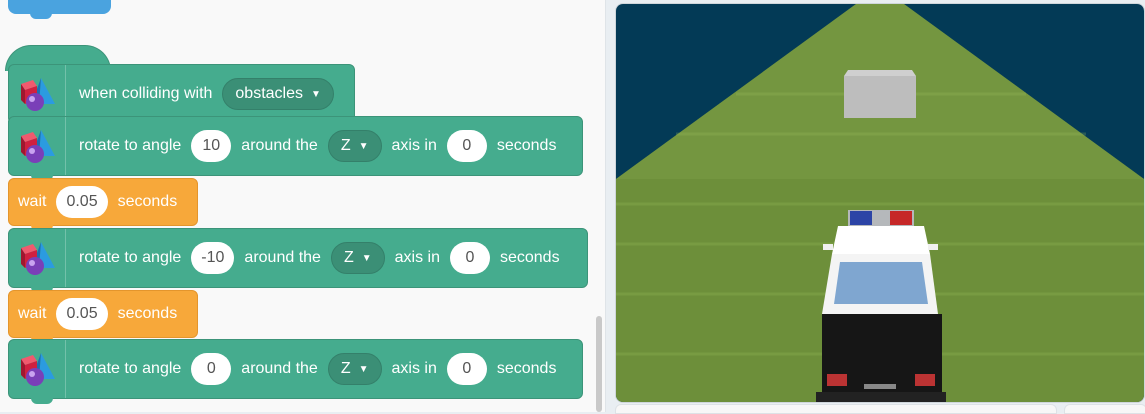  I want to click on police-car, so click(881, 306).